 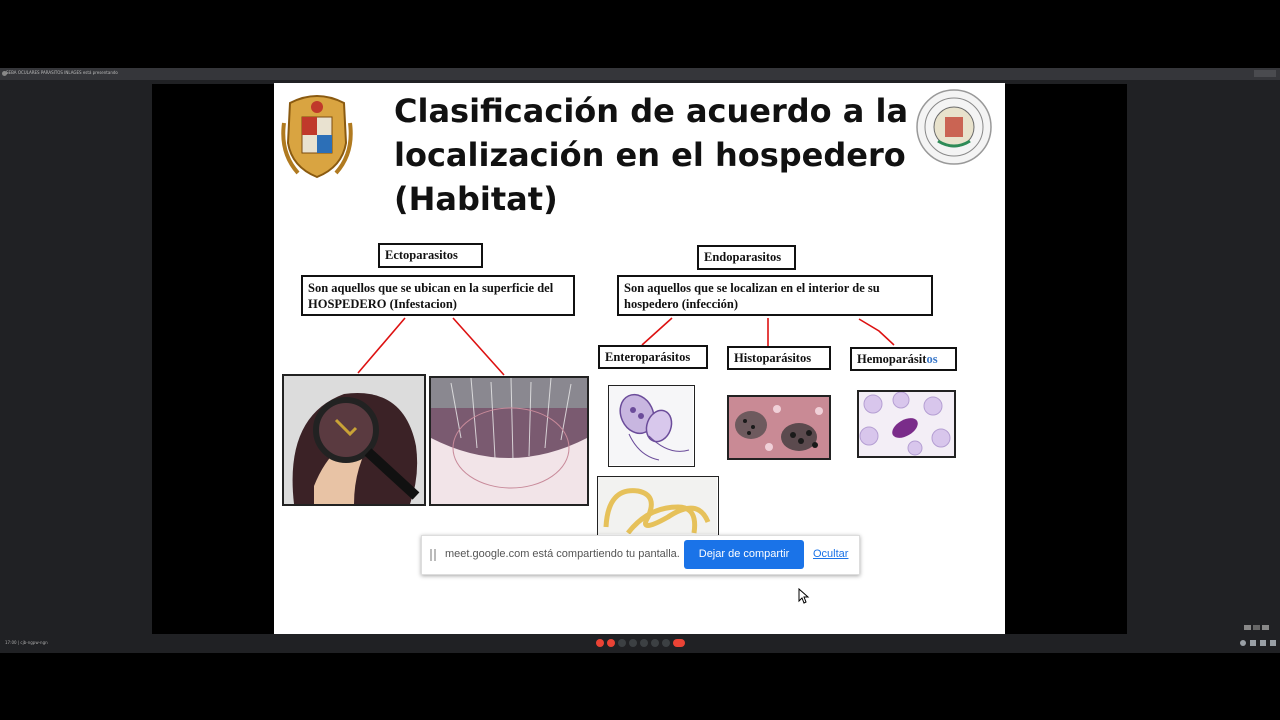 I want to click on chat-icon, so click(x=1263, y=643).